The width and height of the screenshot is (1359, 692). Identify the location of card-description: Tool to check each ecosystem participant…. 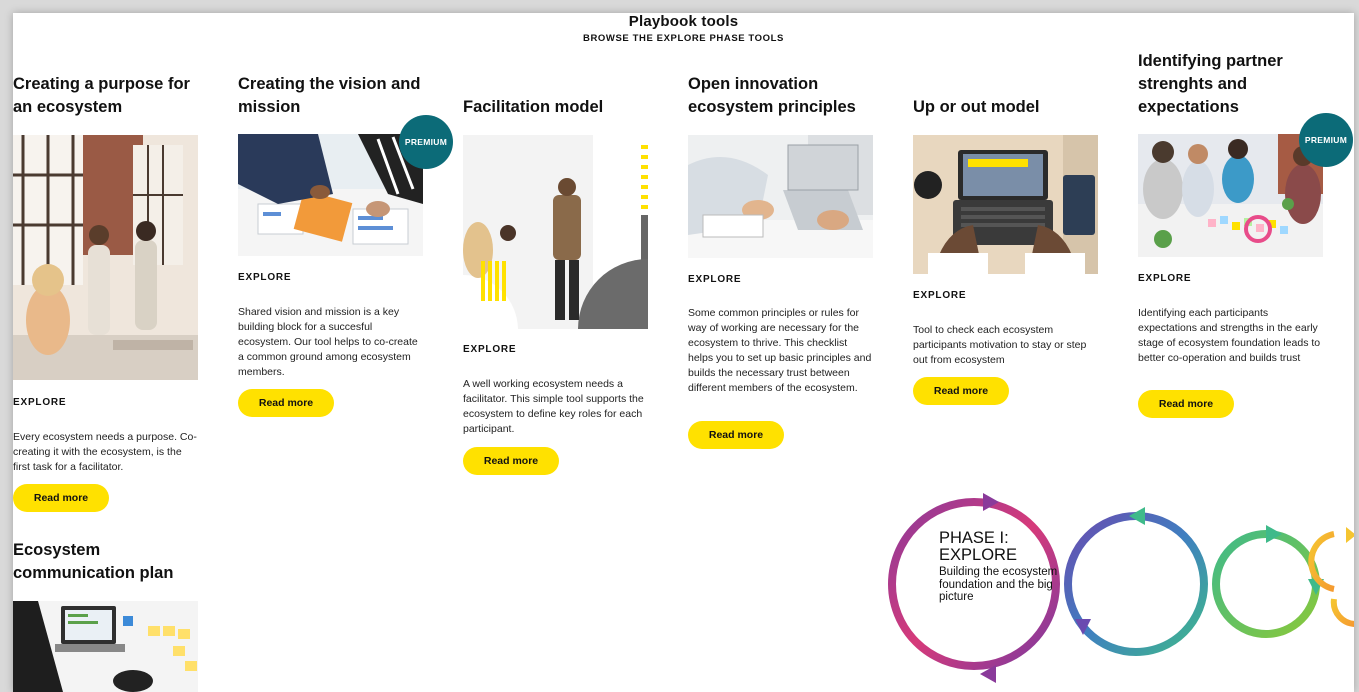
(1000, 345).